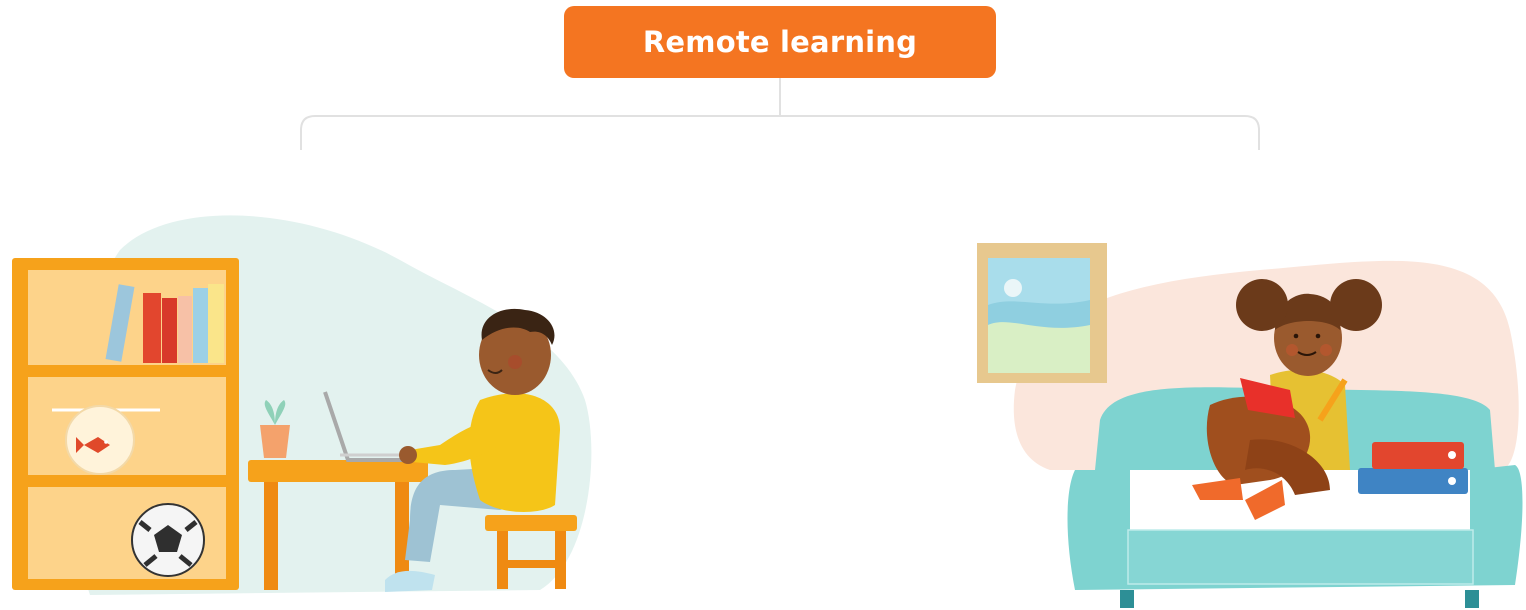  I want to click on binders-icon, so click(1413, 468).